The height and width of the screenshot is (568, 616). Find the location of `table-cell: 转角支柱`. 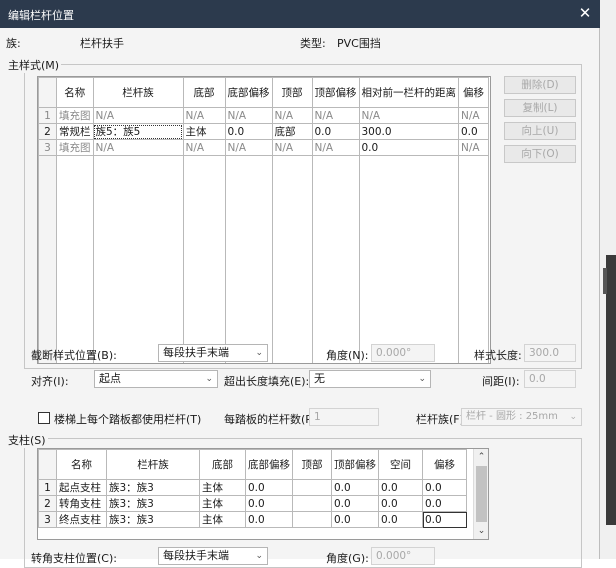

table-cell: 转角支柱 is located at coordinates (81, 503).